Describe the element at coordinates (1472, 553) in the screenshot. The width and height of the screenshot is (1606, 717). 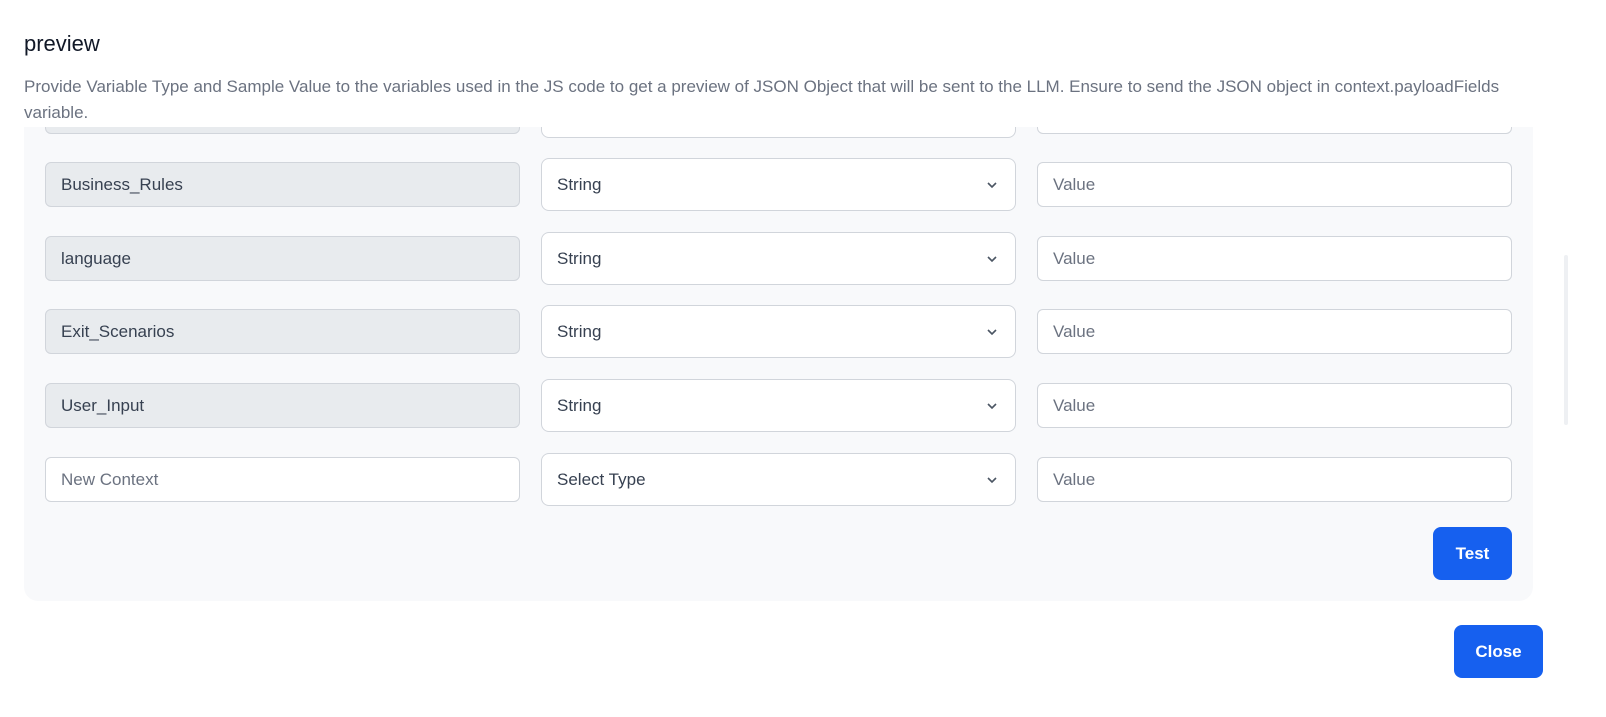
I see `test-button: Test` at that location.